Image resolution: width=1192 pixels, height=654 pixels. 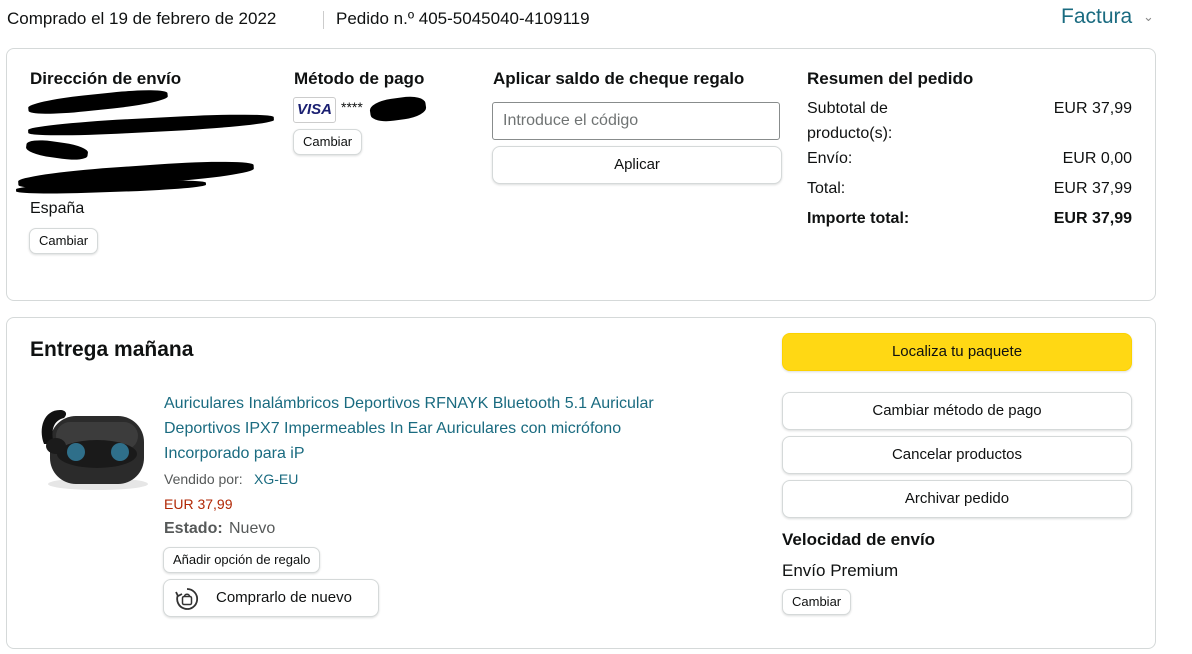 What do you see at coordinates (463, 18) in the screenshot?
I see `order-number: Pedido n.º 405-5045040-4109119` at bounding box center [463, 18].